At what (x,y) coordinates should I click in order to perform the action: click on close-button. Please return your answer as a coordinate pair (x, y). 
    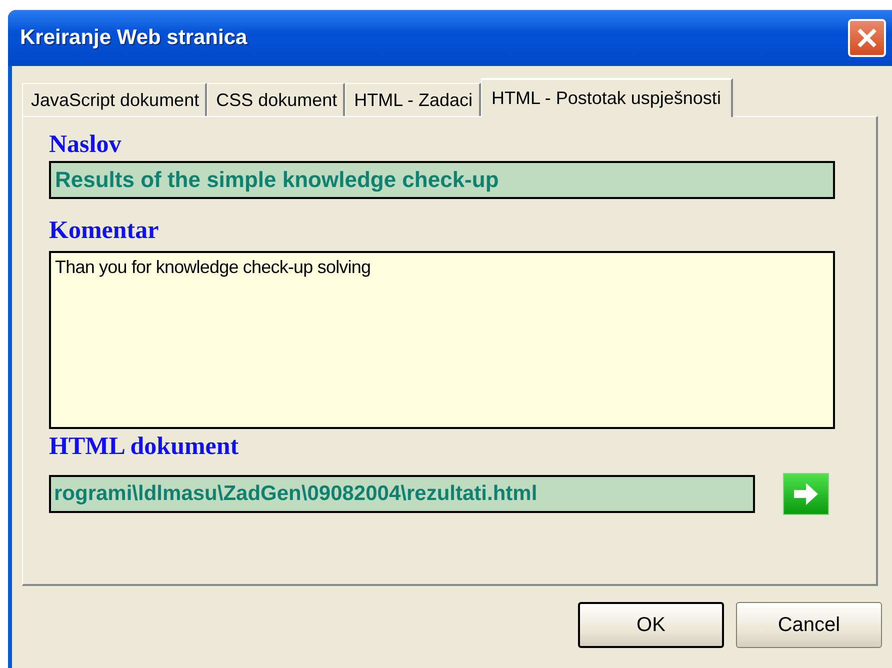
    Looking at the image, I should click on (867, 38).